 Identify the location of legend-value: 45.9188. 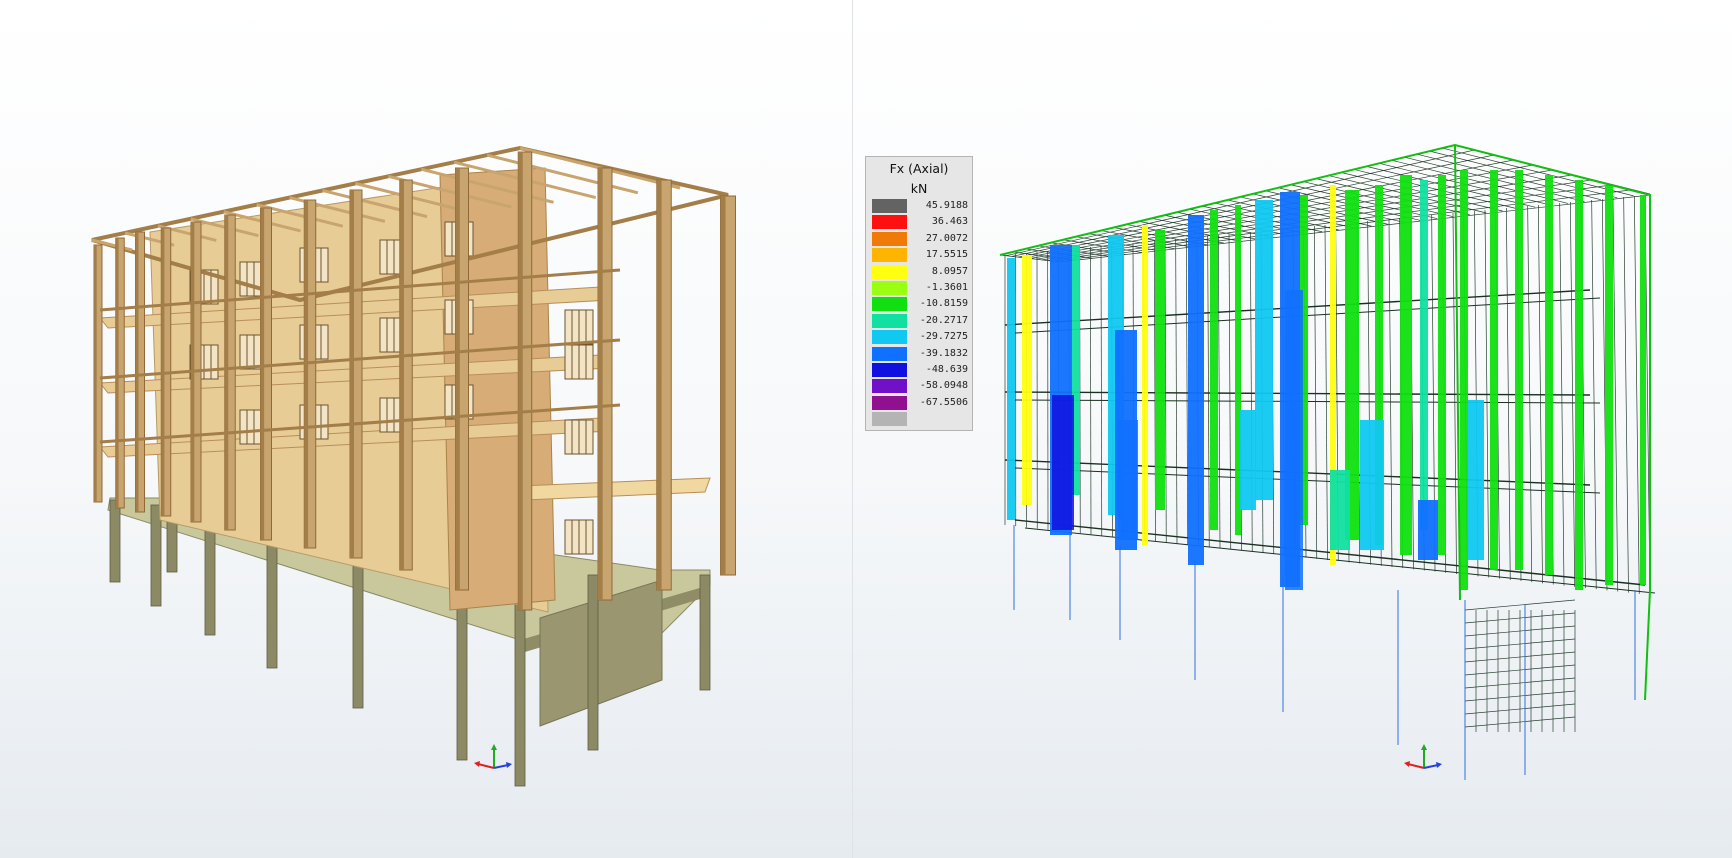
(946, 205).